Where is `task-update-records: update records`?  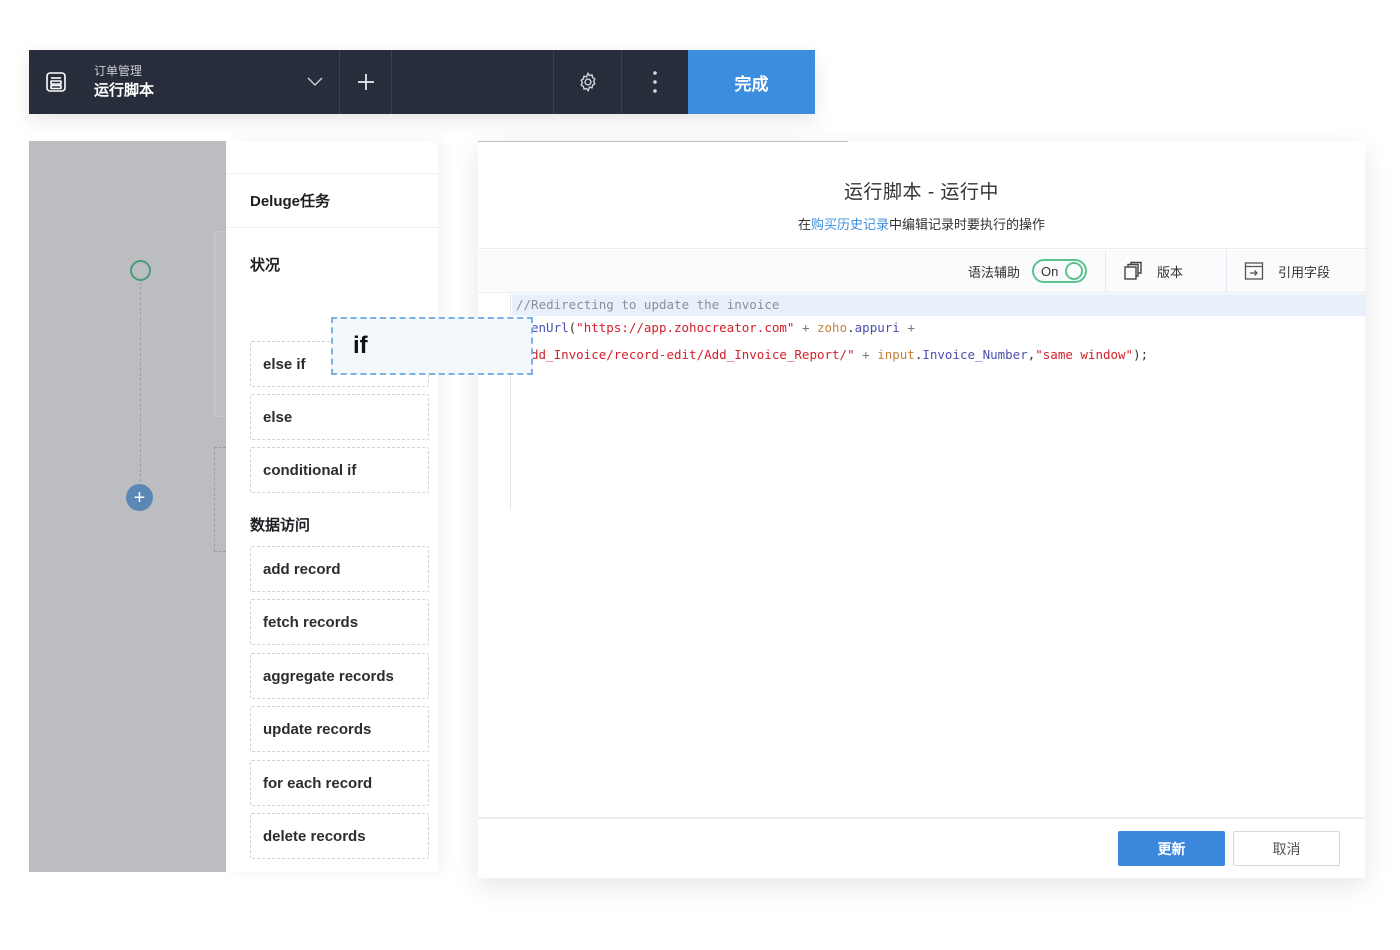
task-update-records: update records is located at coordinates (339, 729).